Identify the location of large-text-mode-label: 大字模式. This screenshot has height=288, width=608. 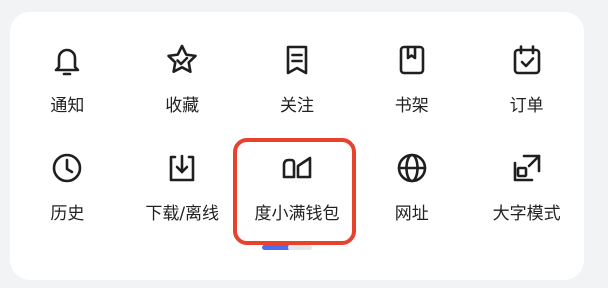
(526, 214).